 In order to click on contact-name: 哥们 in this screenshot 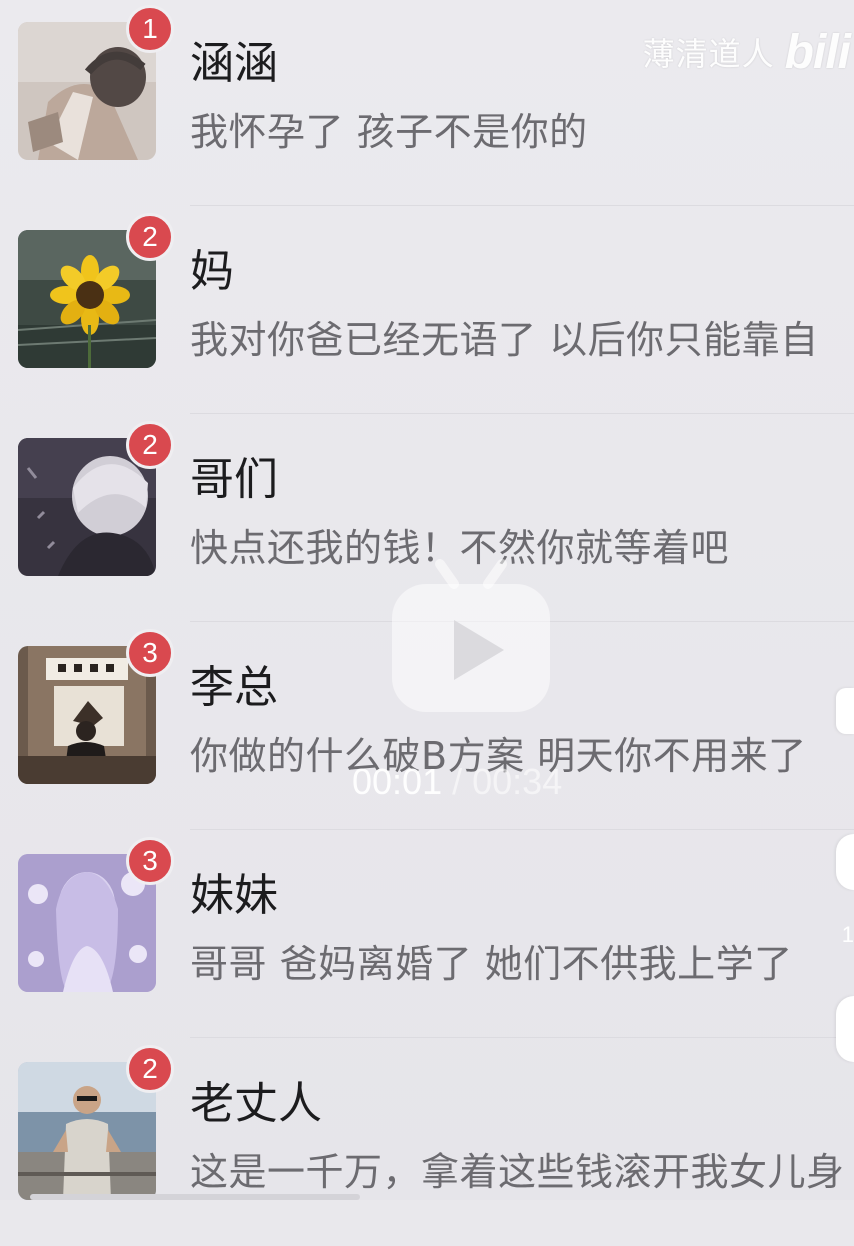, I will do `click(234, 479)`.